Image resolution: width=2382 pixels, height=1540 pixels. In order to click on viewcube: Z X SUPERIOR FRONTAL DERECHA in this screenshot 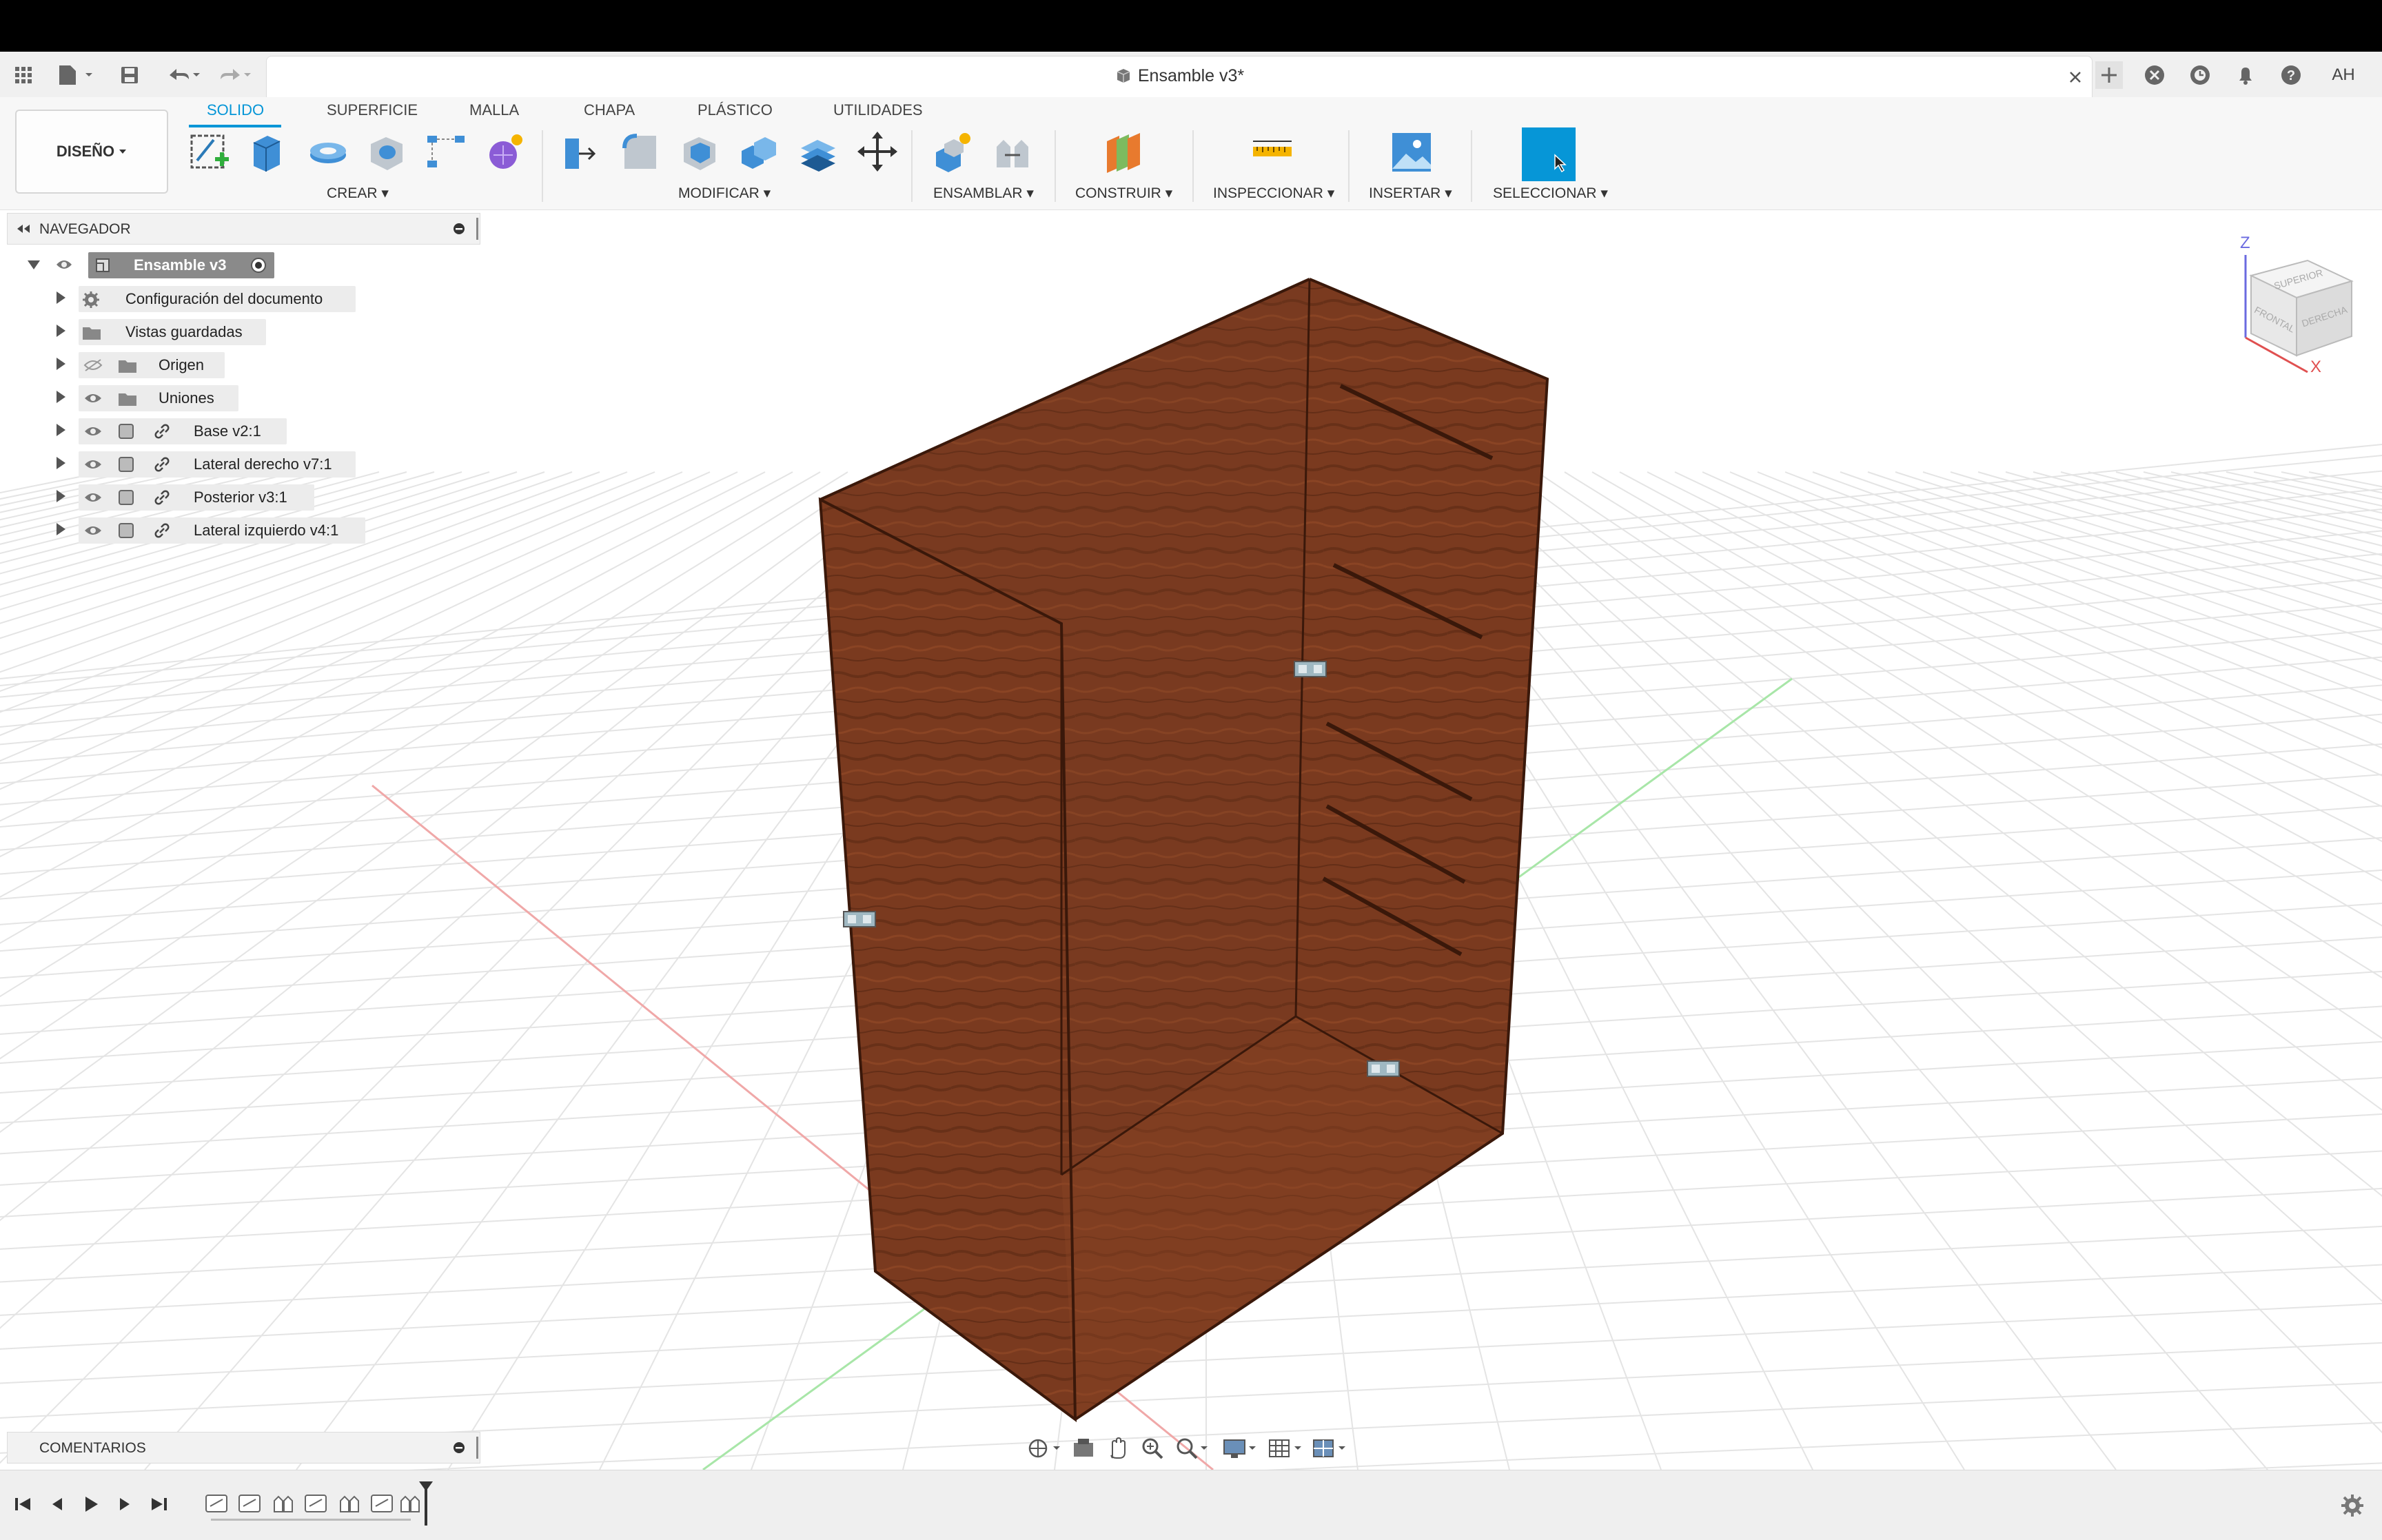, I will do `click(2294, 306)`.